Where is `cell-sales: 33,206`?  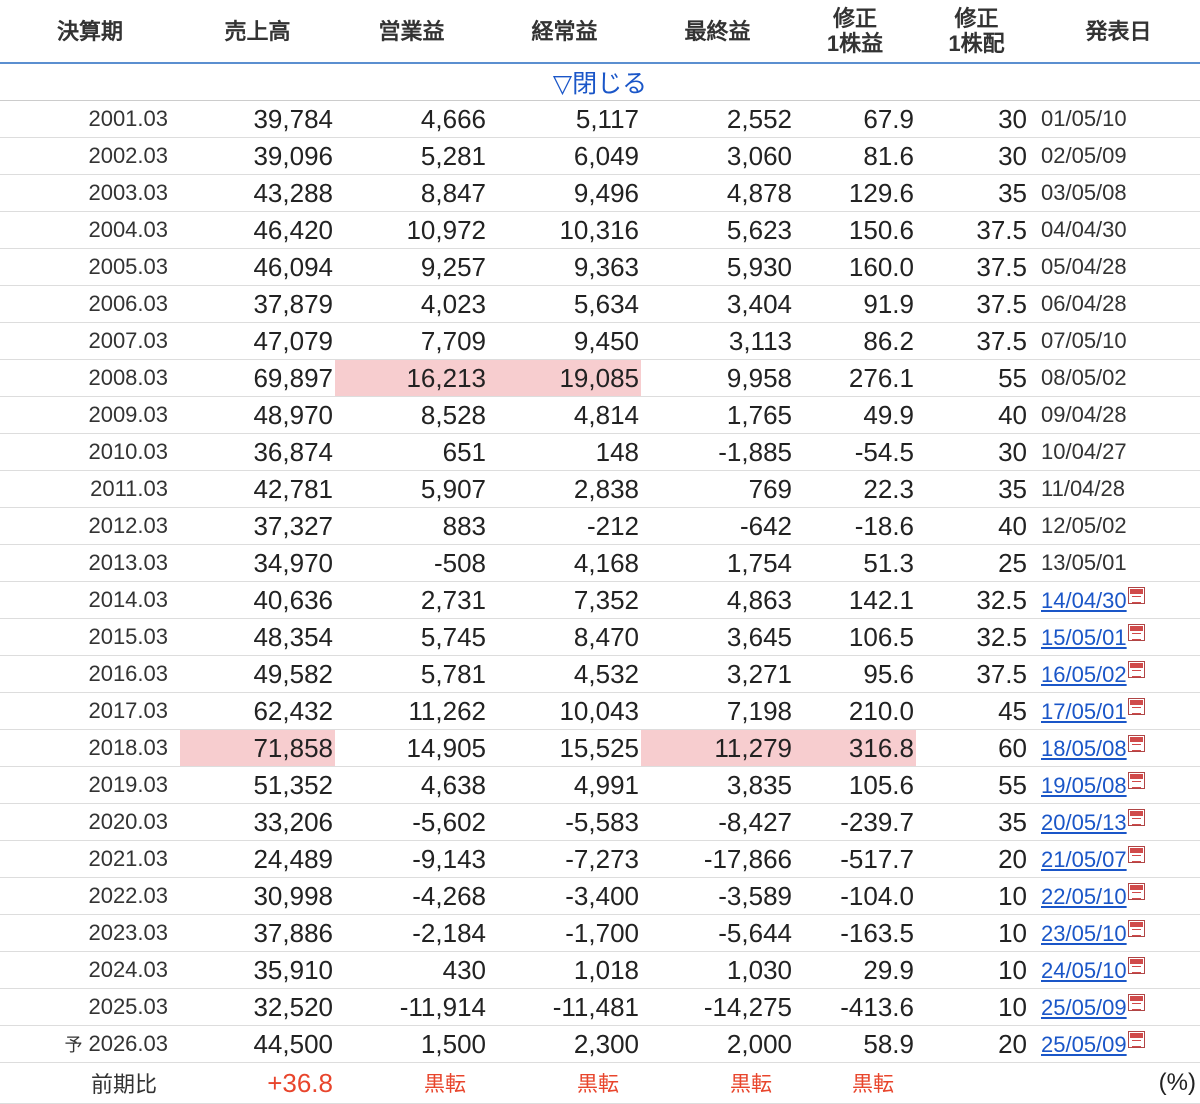
cell-sales: 33,206 is located at coordinates (257, 822).